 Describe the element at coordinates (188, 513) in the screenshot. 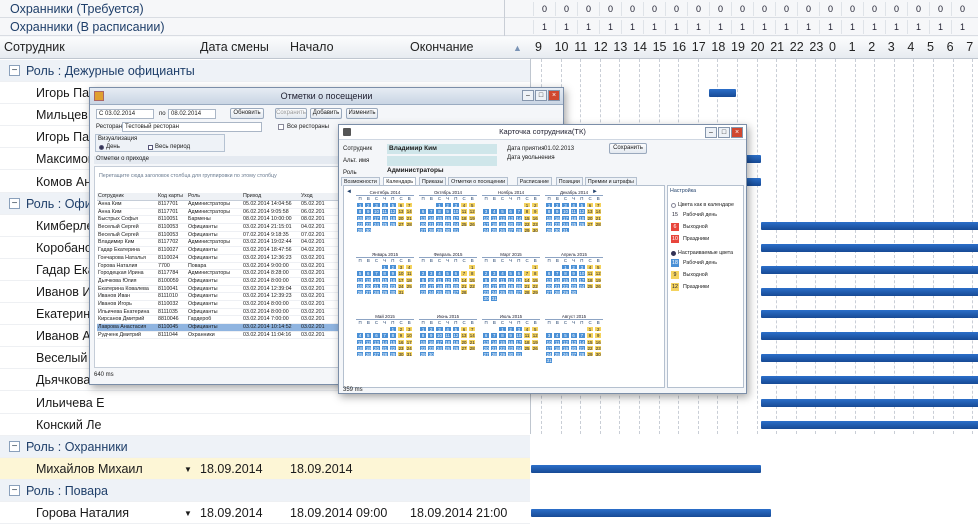

I see `dropdown-arrow-icon: ▼` at that location.